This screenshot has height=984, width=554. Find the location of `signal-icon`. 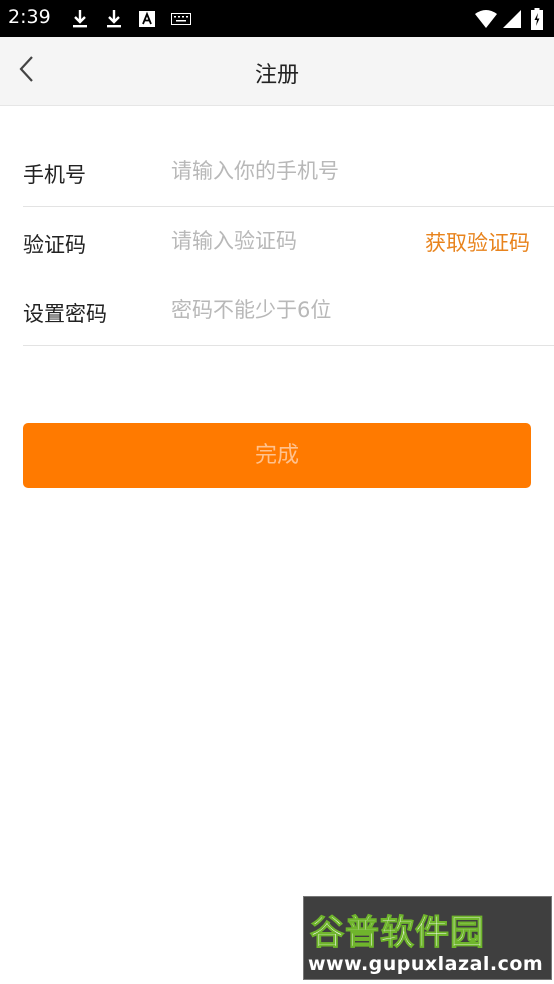

signal-icon is located at coordinates (512, 19).